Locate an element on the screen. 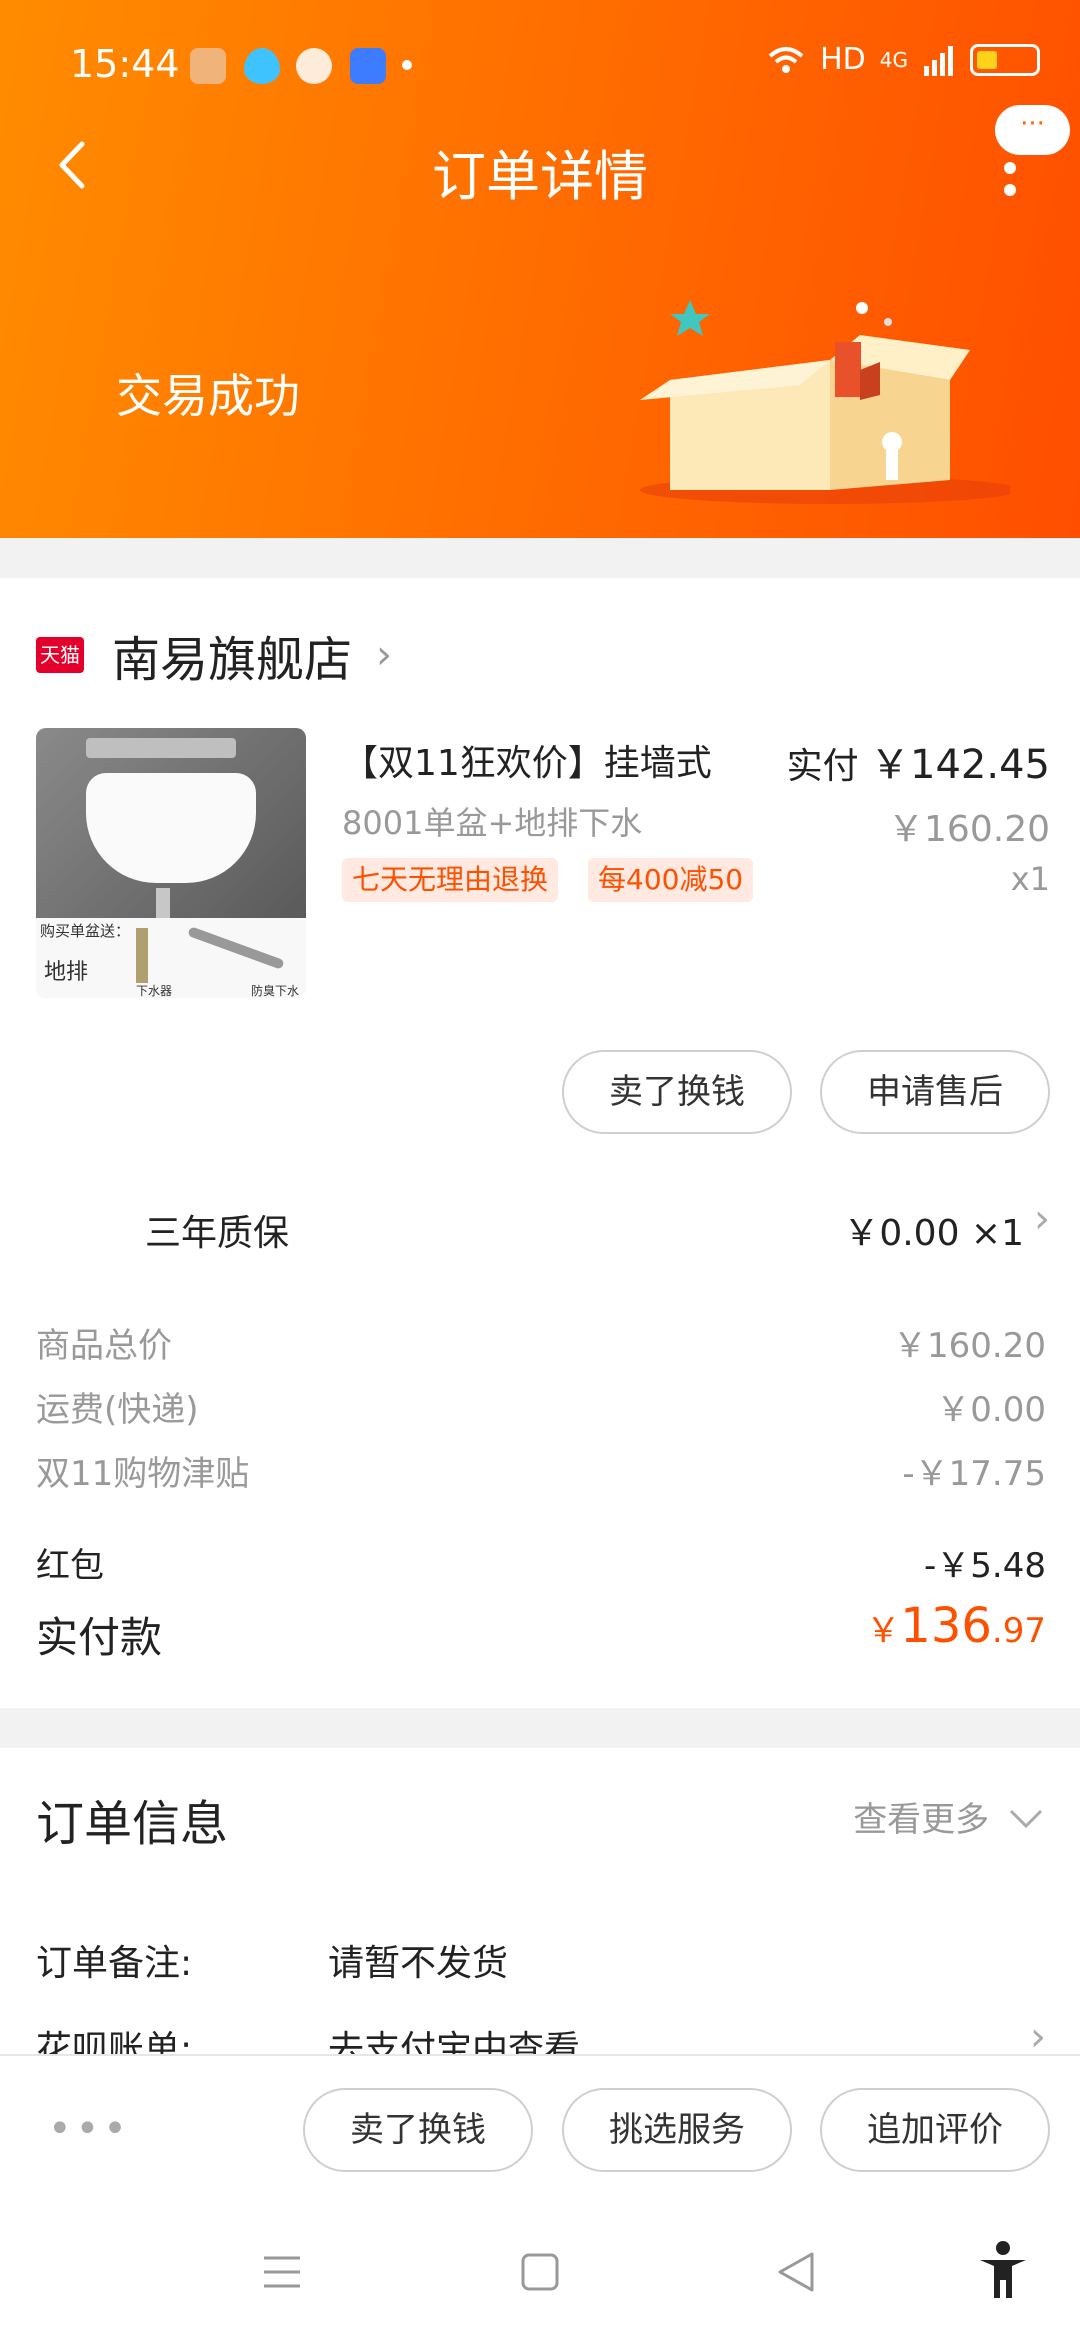  sell-for-cash-bottom-button: 卖了换钱 is located at coordinates (418, 2130).